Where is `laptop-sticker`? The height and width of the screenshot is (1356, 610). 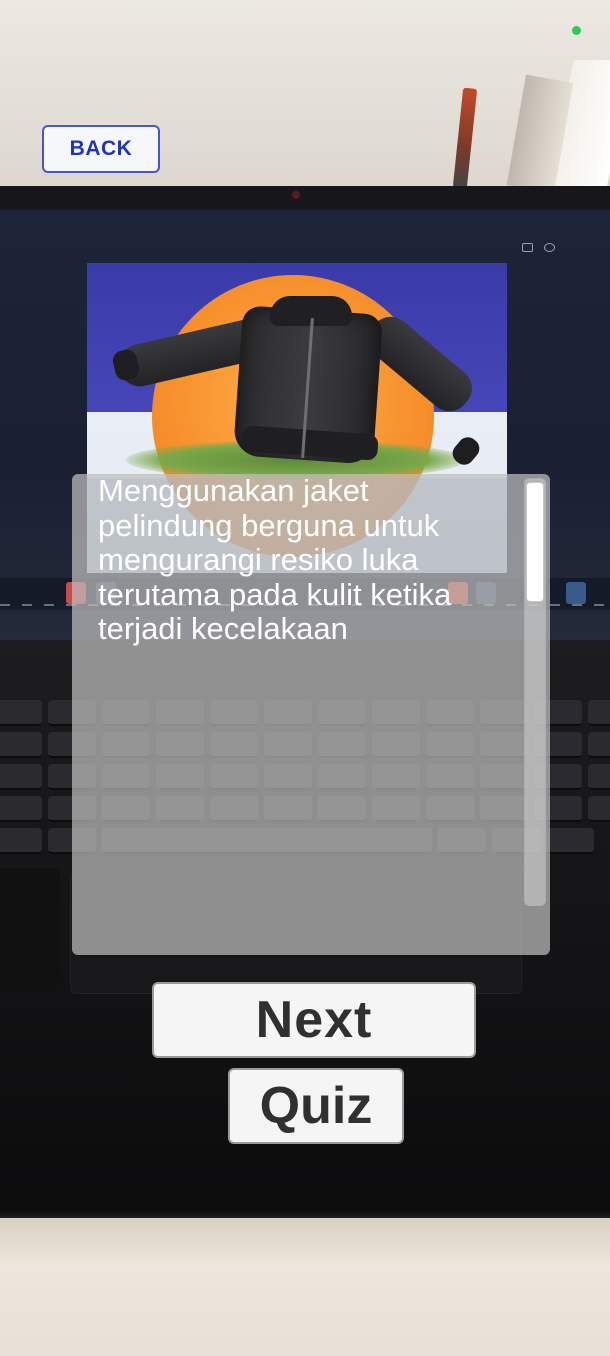 laptop-sticker is located at coordinates (30, 928).